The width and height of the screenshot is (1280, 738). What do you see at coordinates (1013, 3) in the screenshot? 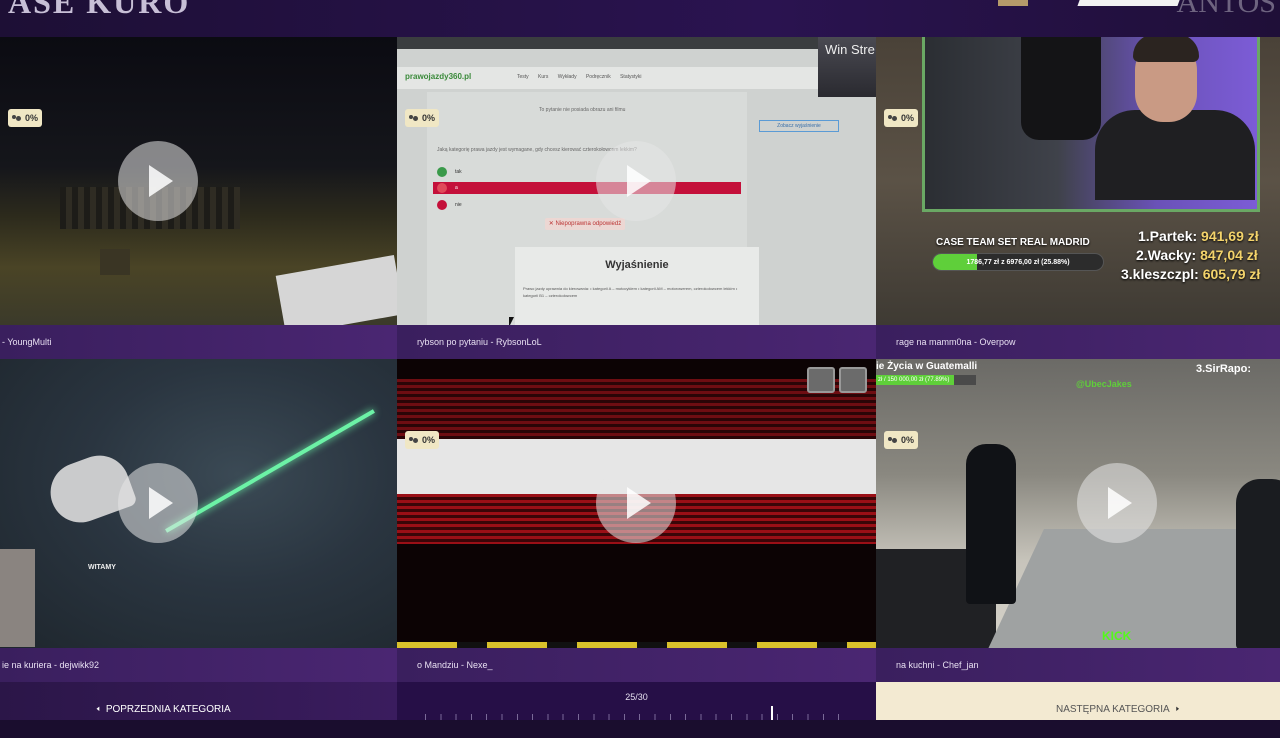
I see `sponsor-logo-box` at bounding box center [1013, 3].